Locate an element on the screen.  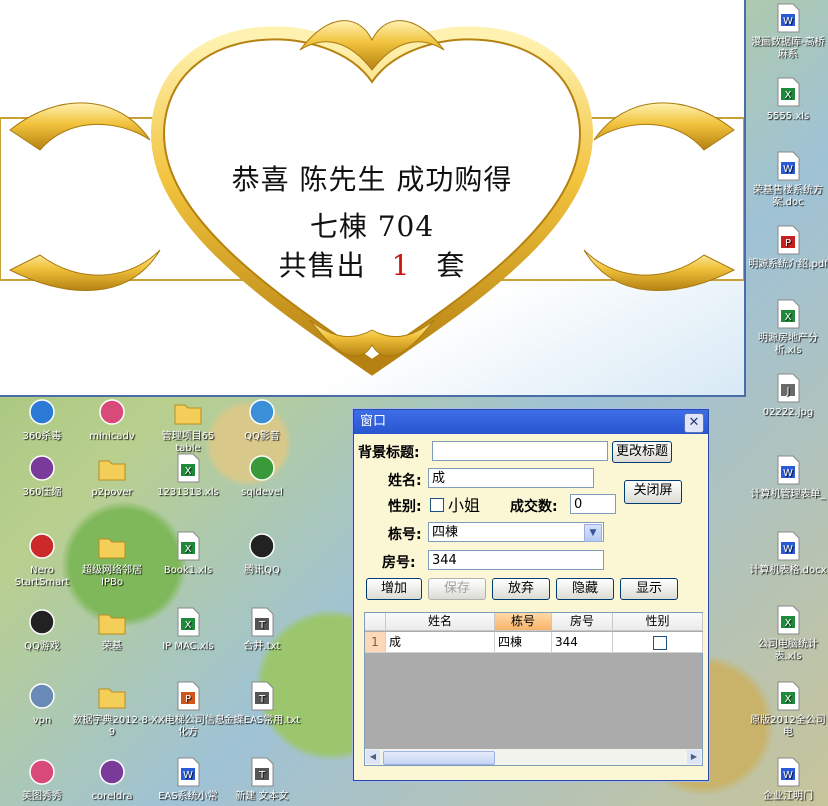
desktop-icon-label: 企业江明门 is located at coordinates (788, 796).